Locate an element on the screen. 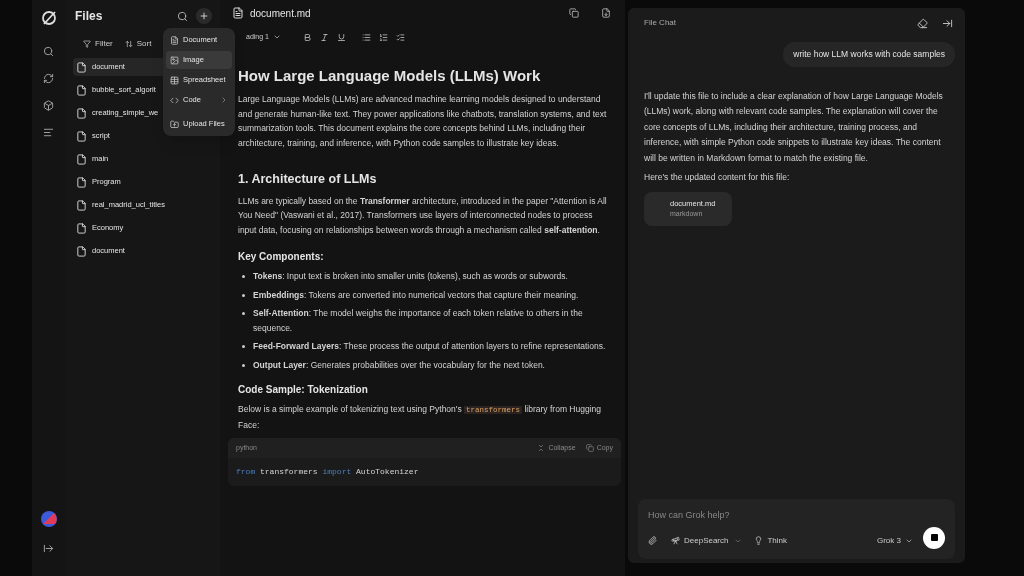 The width and height of the screenshot is (1024, 576). assistant-message: Here's the updated content for this file: is located at coordinates (717, 178).